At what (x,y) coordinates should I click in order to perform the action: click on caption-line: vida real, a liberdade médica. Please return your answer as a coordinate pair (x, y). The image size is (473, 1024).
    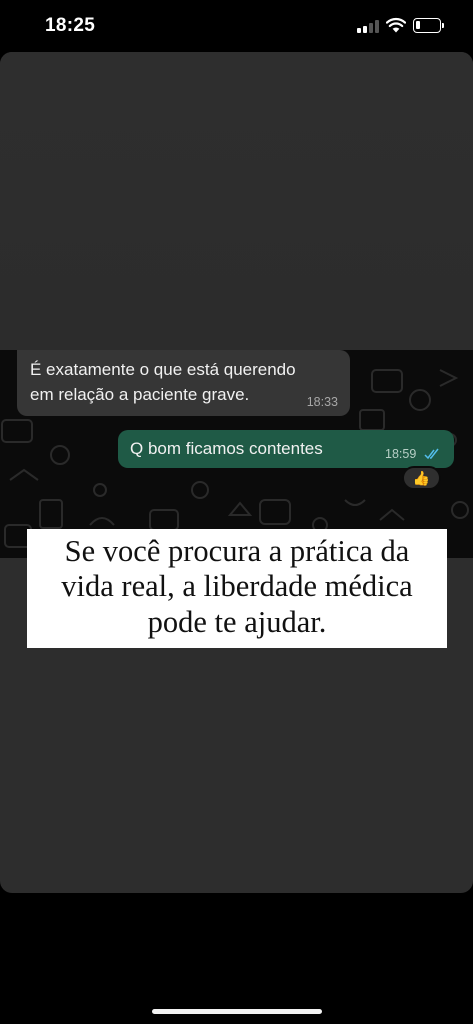
    Looking at the image, I should click on (237, 586).